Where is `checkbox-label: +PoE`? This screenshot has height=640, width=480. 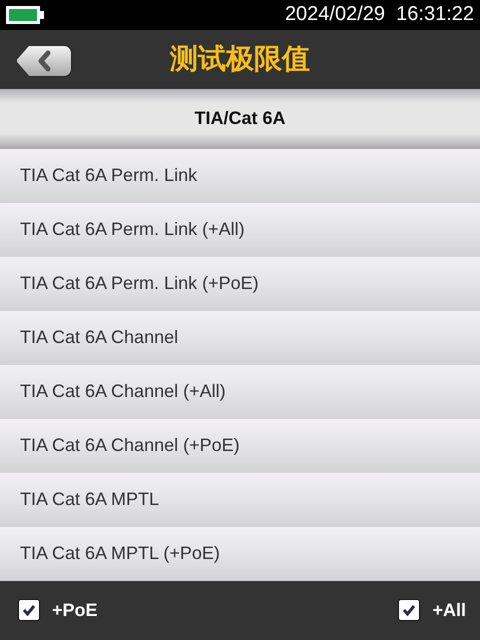 checkbox-label: +PoE is located at coordinates (75, 610).